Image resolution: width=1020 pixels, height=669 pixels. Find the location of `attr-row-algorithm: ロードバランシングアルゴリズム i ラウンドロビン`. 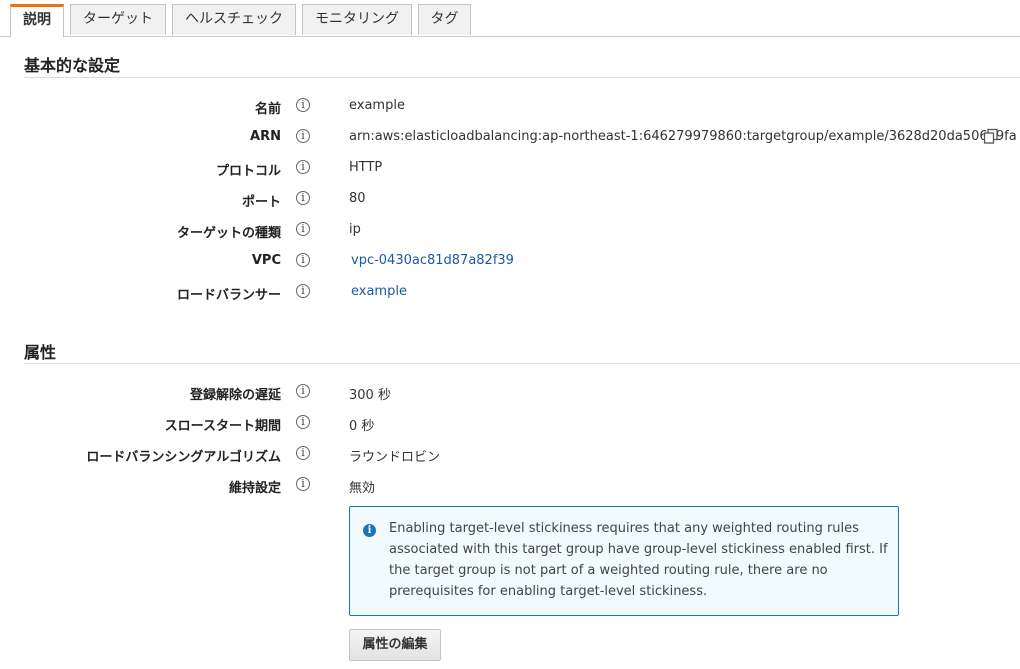

attr-row-algorithm: ロードバランシングアルゴリズム i ラウンドロビン is located at coordinates (510, 455).